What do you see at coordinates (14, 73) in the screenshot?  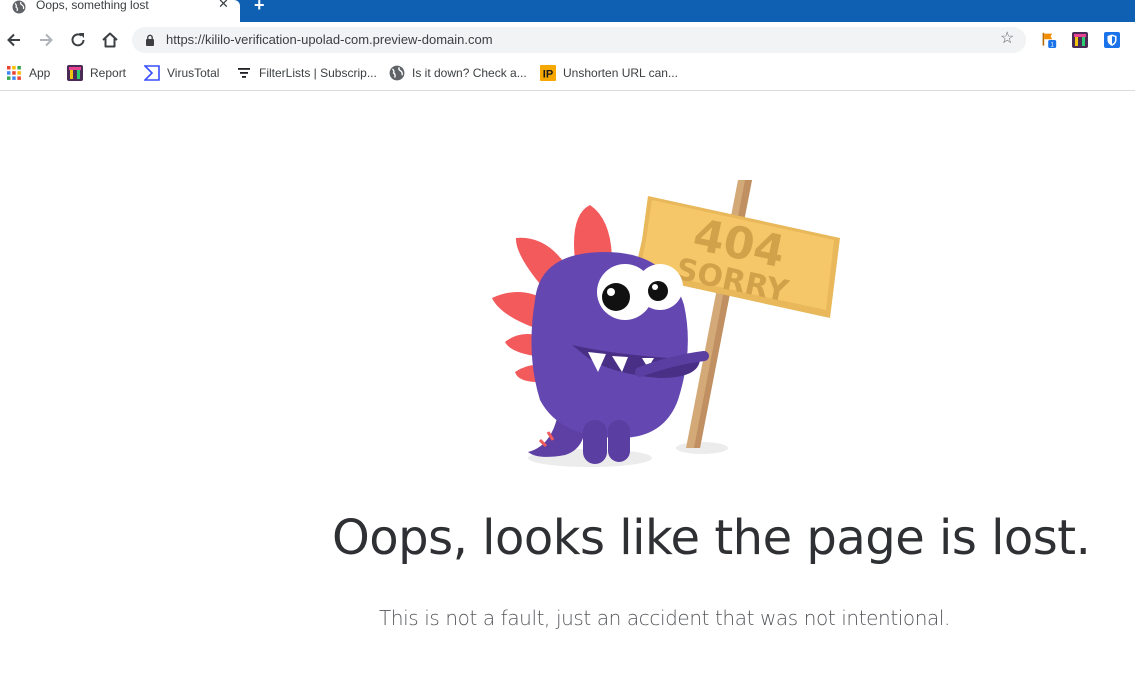 I see `apps-grid-icon` at bounding box center [14, 73].